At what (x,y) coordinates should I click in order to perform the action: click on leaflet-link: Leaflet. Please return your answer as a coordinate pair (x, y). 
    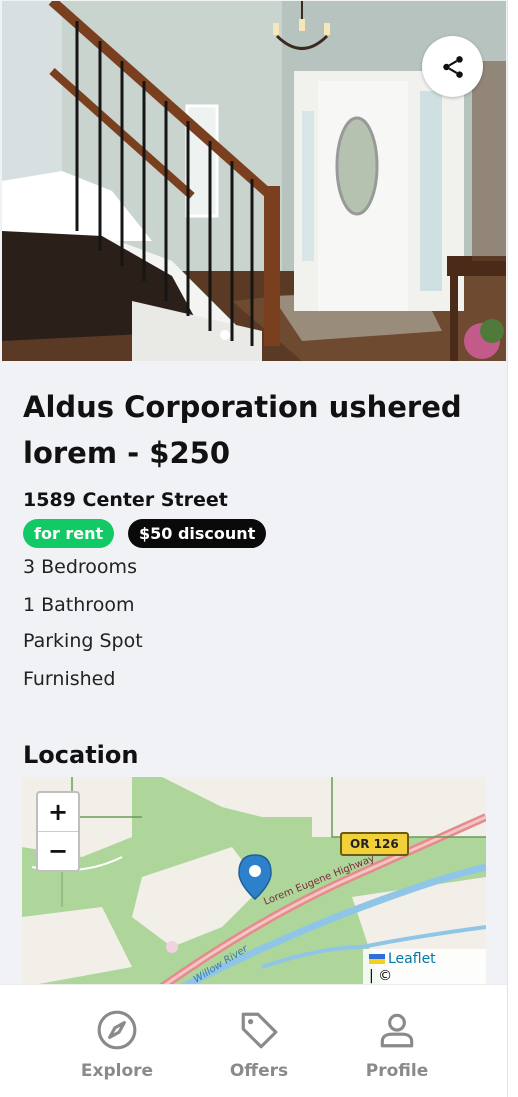
    Looking at the image, I should click on (412, 959).